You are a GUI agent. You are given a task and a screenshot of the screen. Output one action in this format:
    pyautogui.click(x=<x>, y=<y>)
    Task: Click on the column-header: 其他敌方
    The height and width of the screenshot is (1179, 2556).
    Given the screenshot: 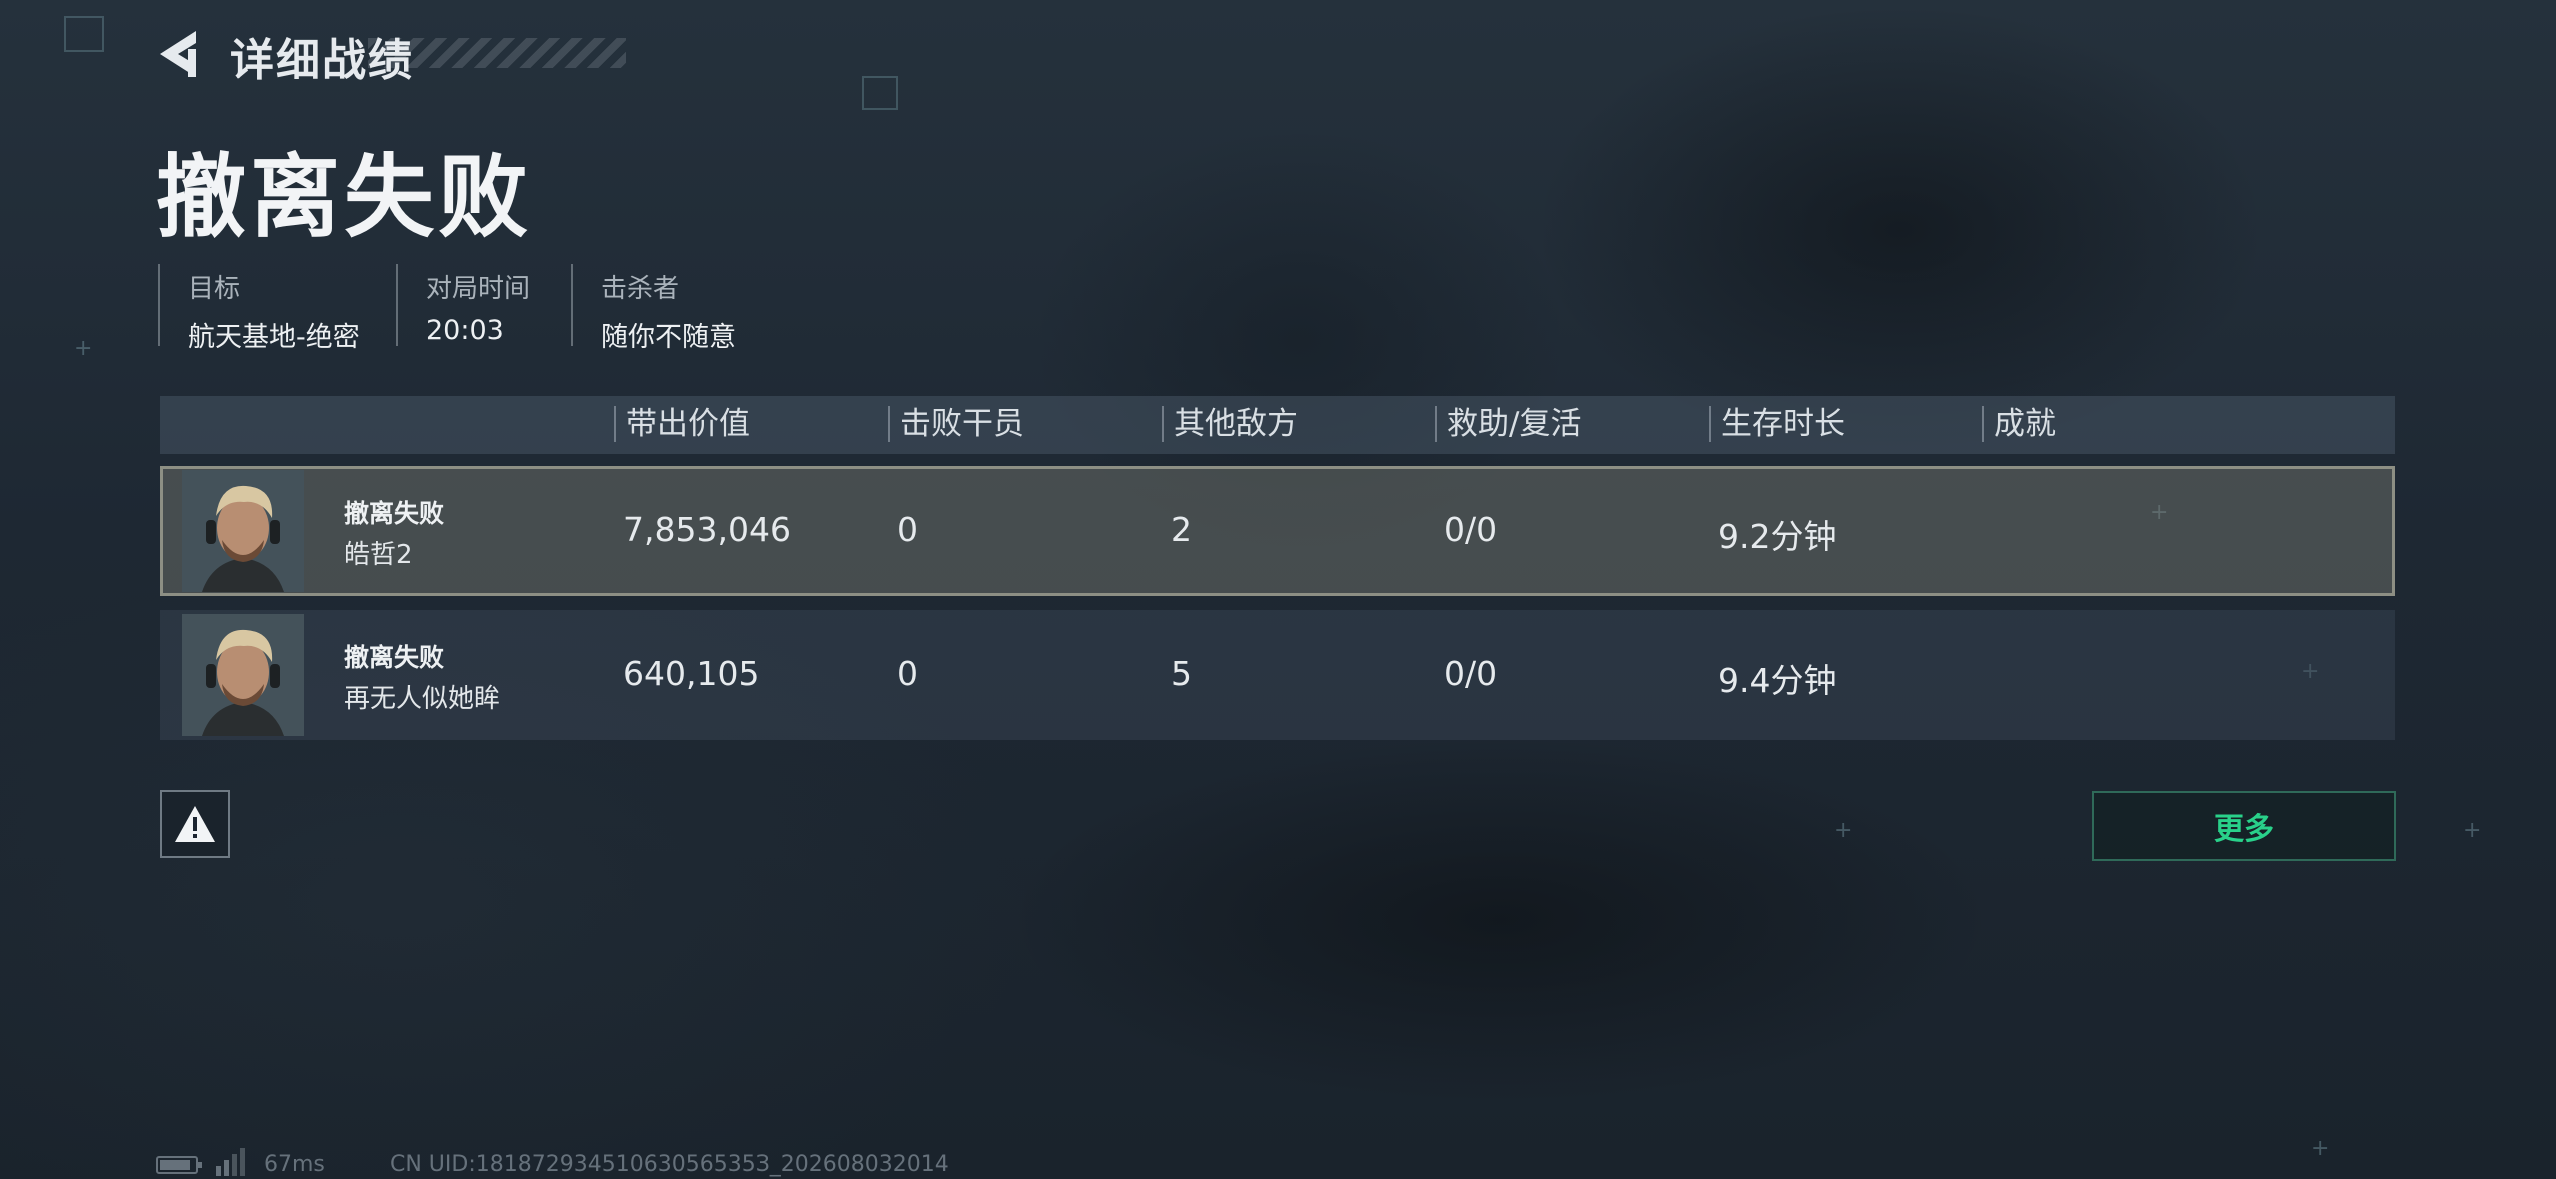 What is the action you would take?
    pyautogui.click(x=1230, y=424)
    